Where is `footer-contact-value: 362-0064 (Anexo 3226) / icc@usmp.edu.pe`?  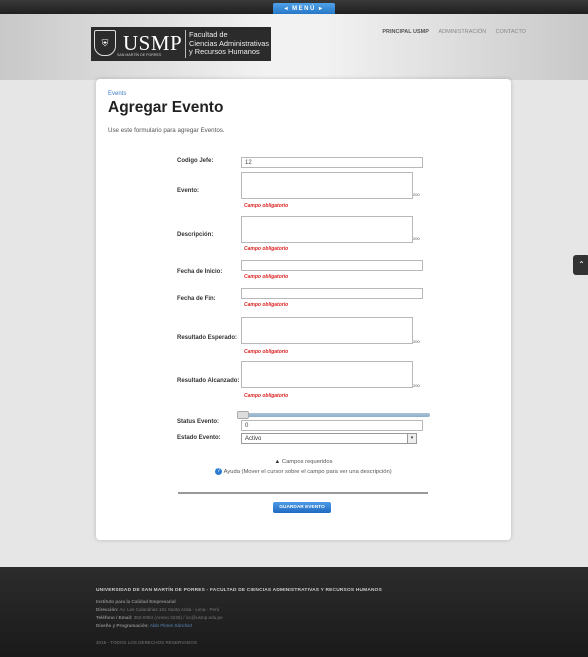
footer-contact-value: 362-0064 (Anexo 3226) / icc@usmp.edu.pe is located at coordinates (178, 617).